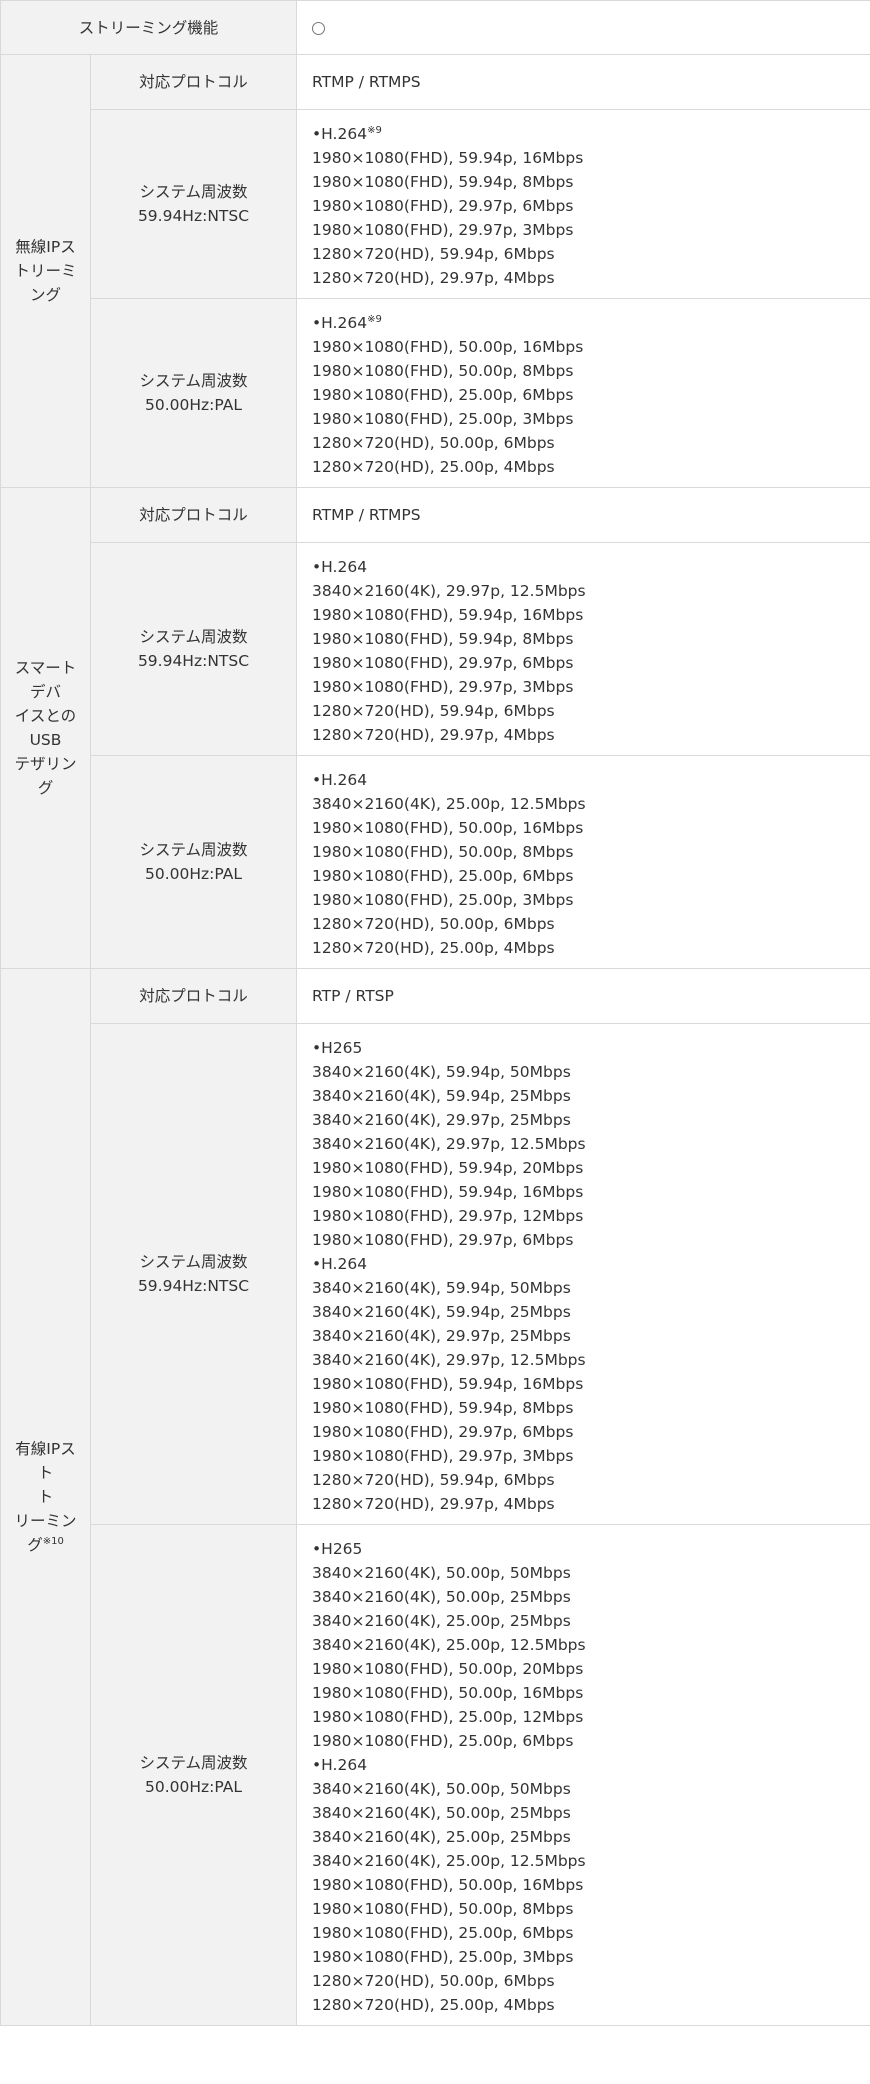  What do you see at coordinates (45, 1461) in the screenshot?
I see `section-title-line: 有線IPスト` at bounding box center [45, 1461].